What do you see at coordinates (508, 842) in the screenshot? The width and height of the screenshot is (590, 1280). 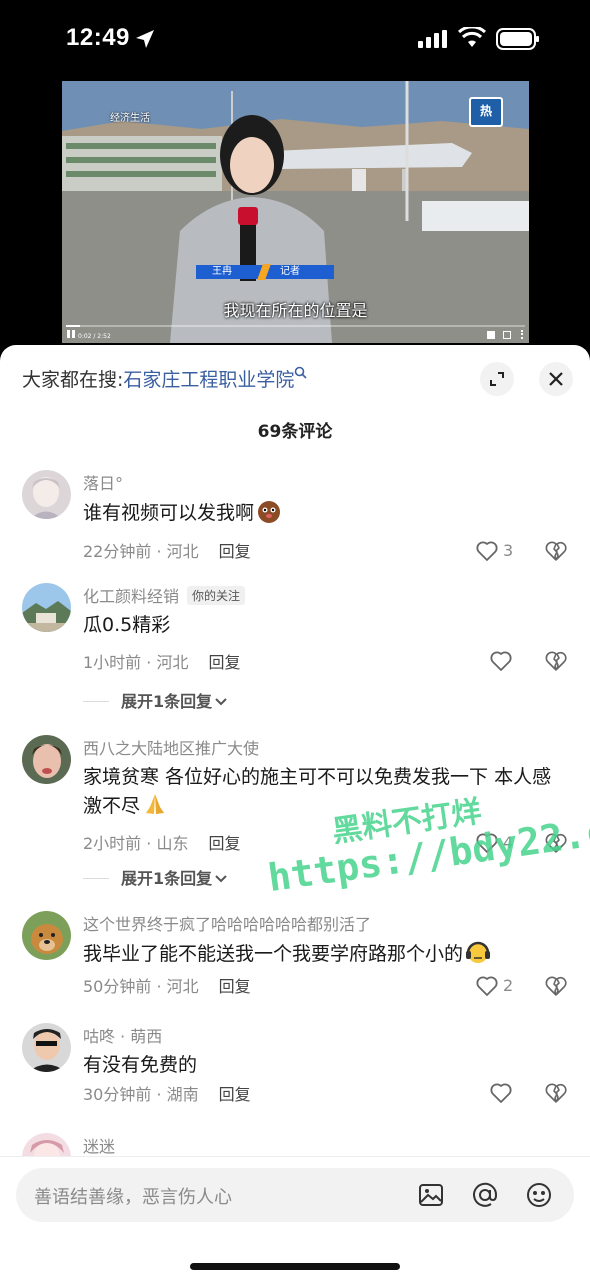 I see `like-count: 4` at bounding box center [508, 842].